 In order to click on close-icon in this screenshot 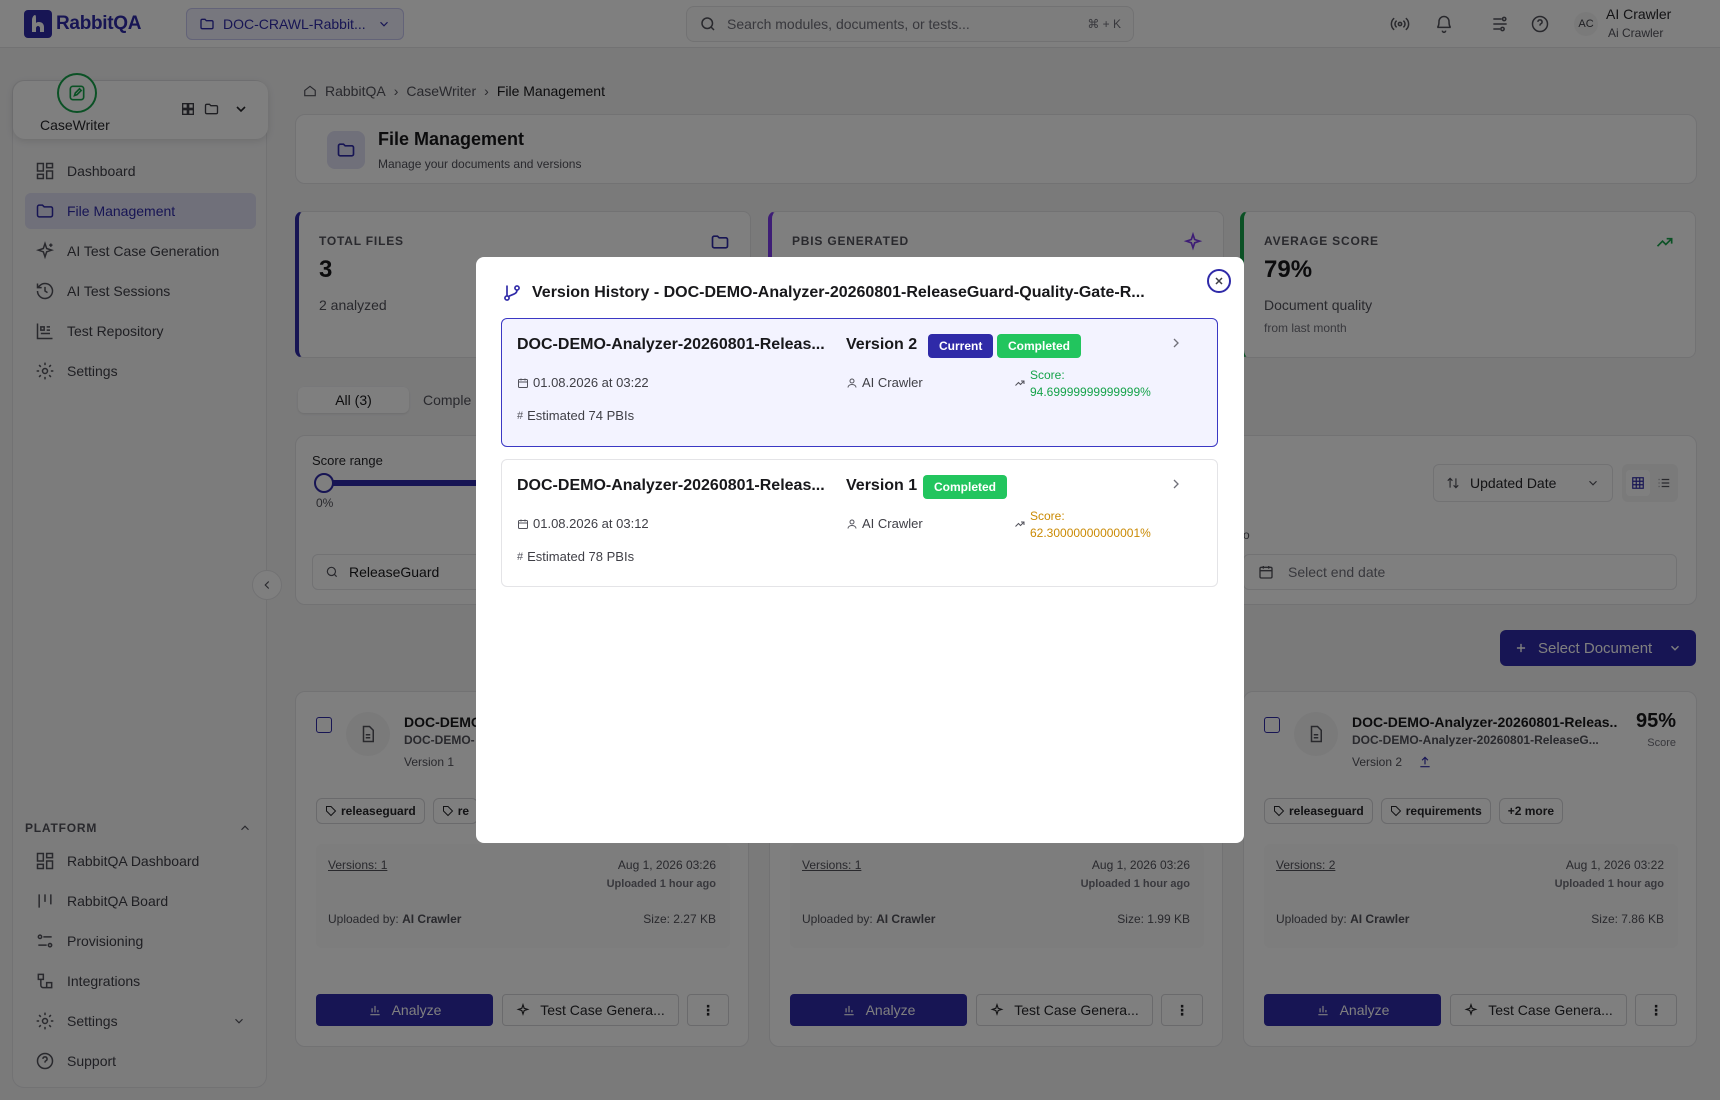, I will do `click(1219, 281)`.